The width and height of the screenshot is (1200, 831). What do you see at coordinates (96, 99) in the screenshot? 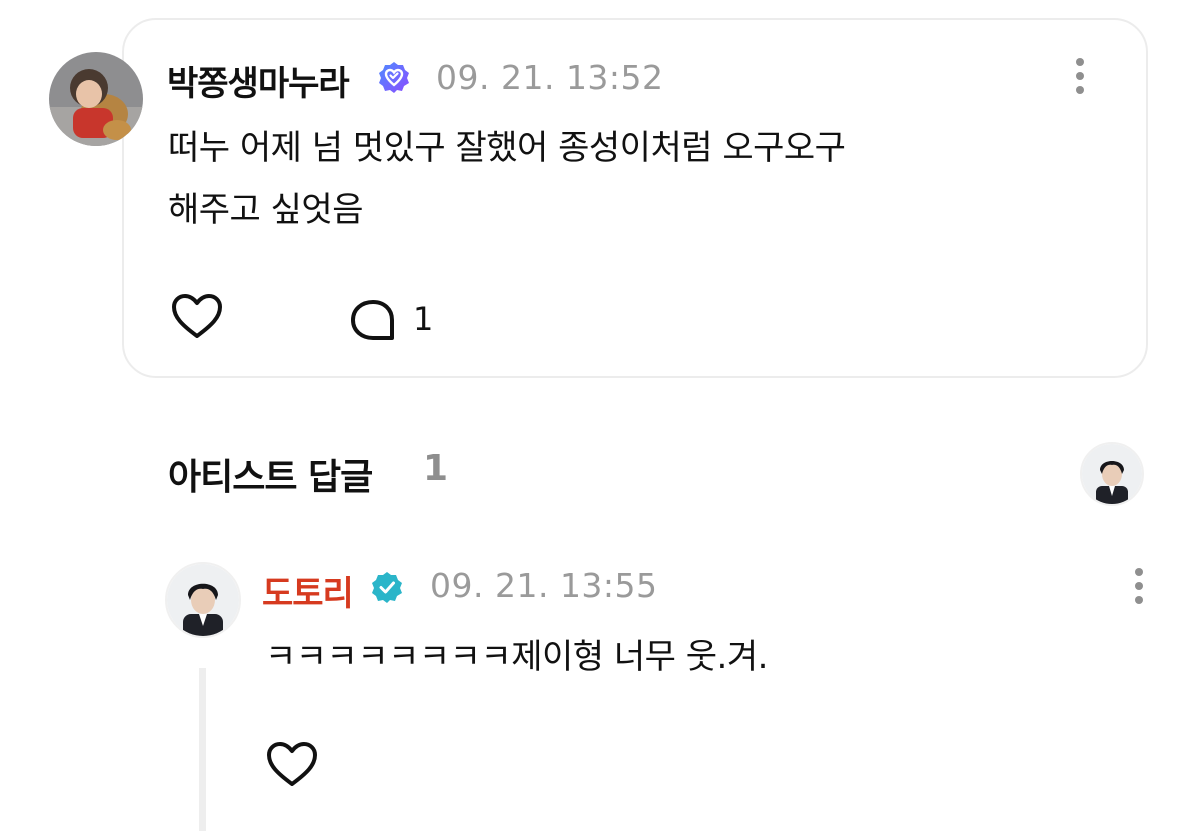
I see `commenter-avatar` at bounding box center [96, 99].